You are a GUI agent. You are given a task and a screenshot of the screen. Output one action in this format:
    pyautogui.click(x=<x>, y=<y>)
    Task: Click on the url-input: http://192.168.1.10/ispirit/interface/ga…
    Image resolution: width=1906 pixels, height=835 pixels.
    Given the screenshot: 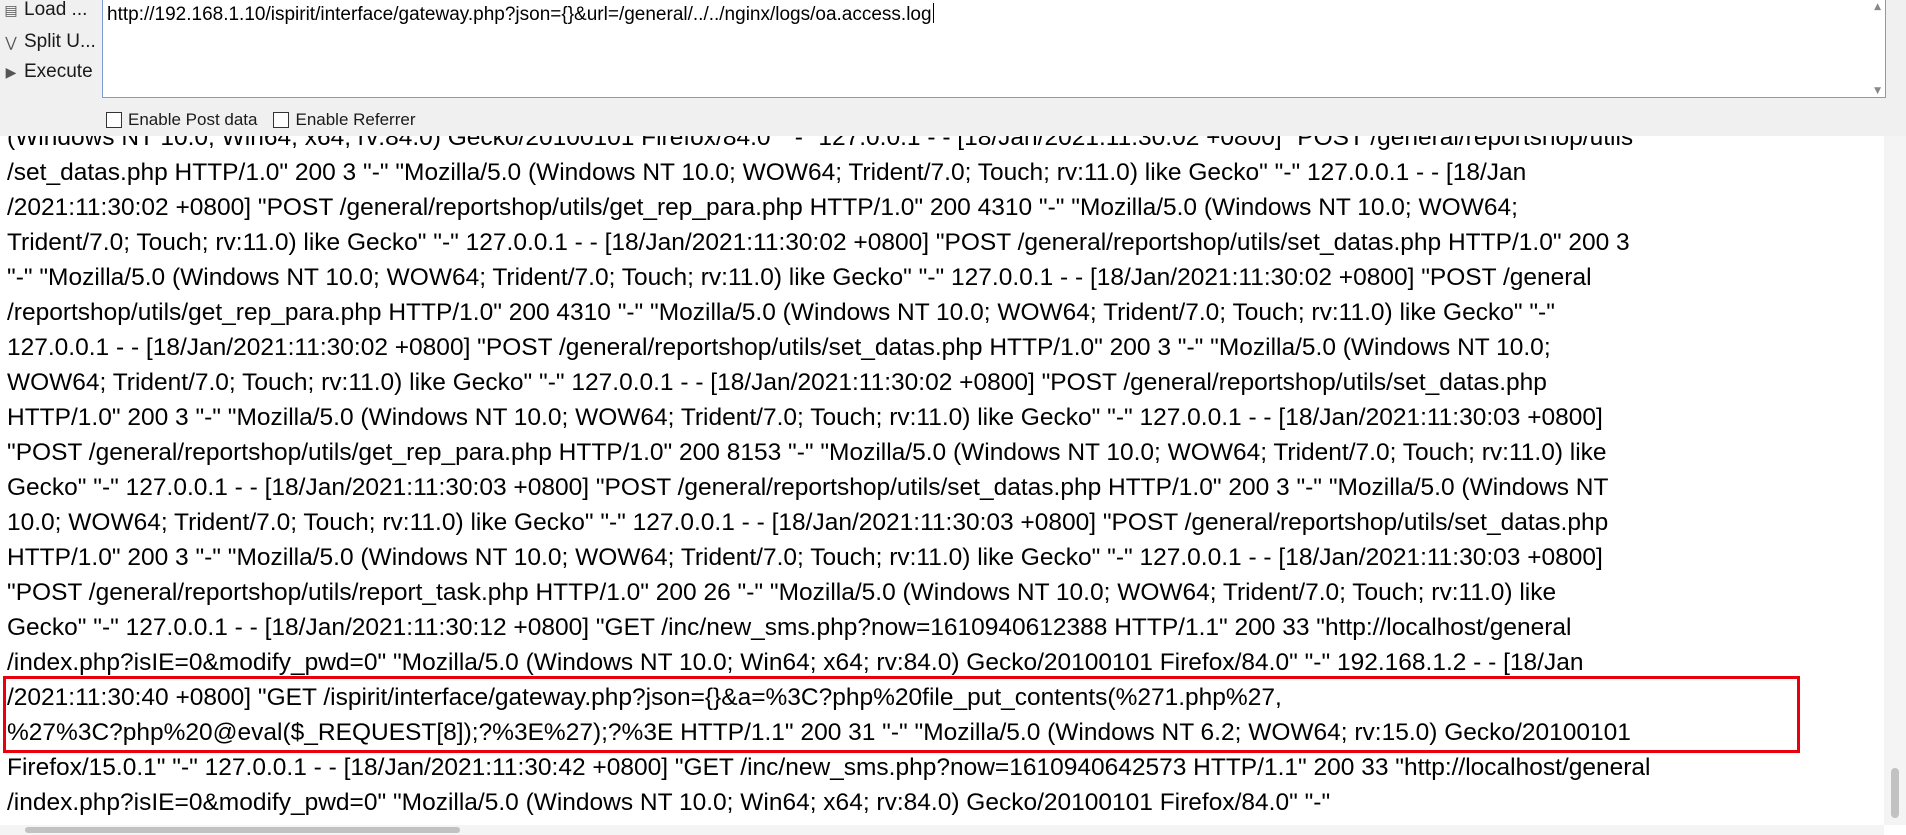 What is the action you would take?
    pyautogui.click(x=994, y=49)
    